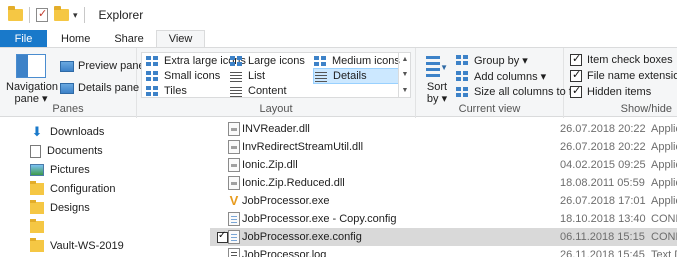 The height and width of the screenshot is (257, 677). Describe the element at coordinates (128, 38) in the screenshot. I see `tab-share: Share` at that location.